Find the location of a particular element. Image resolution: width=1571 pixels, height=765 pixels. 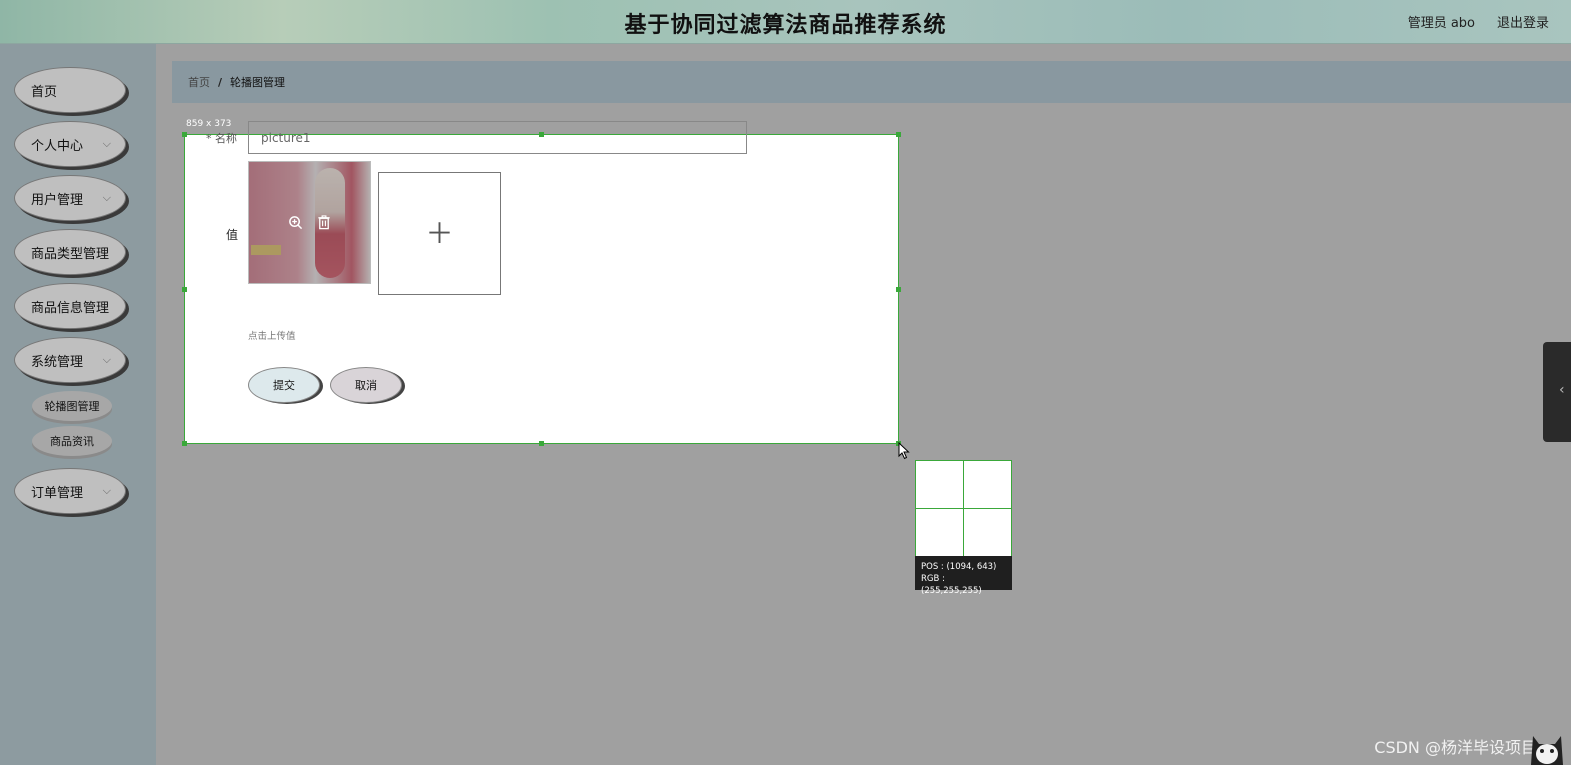

sidebar-subitem-carousel: 轮播图管理 is located at coordinates (72, 406).